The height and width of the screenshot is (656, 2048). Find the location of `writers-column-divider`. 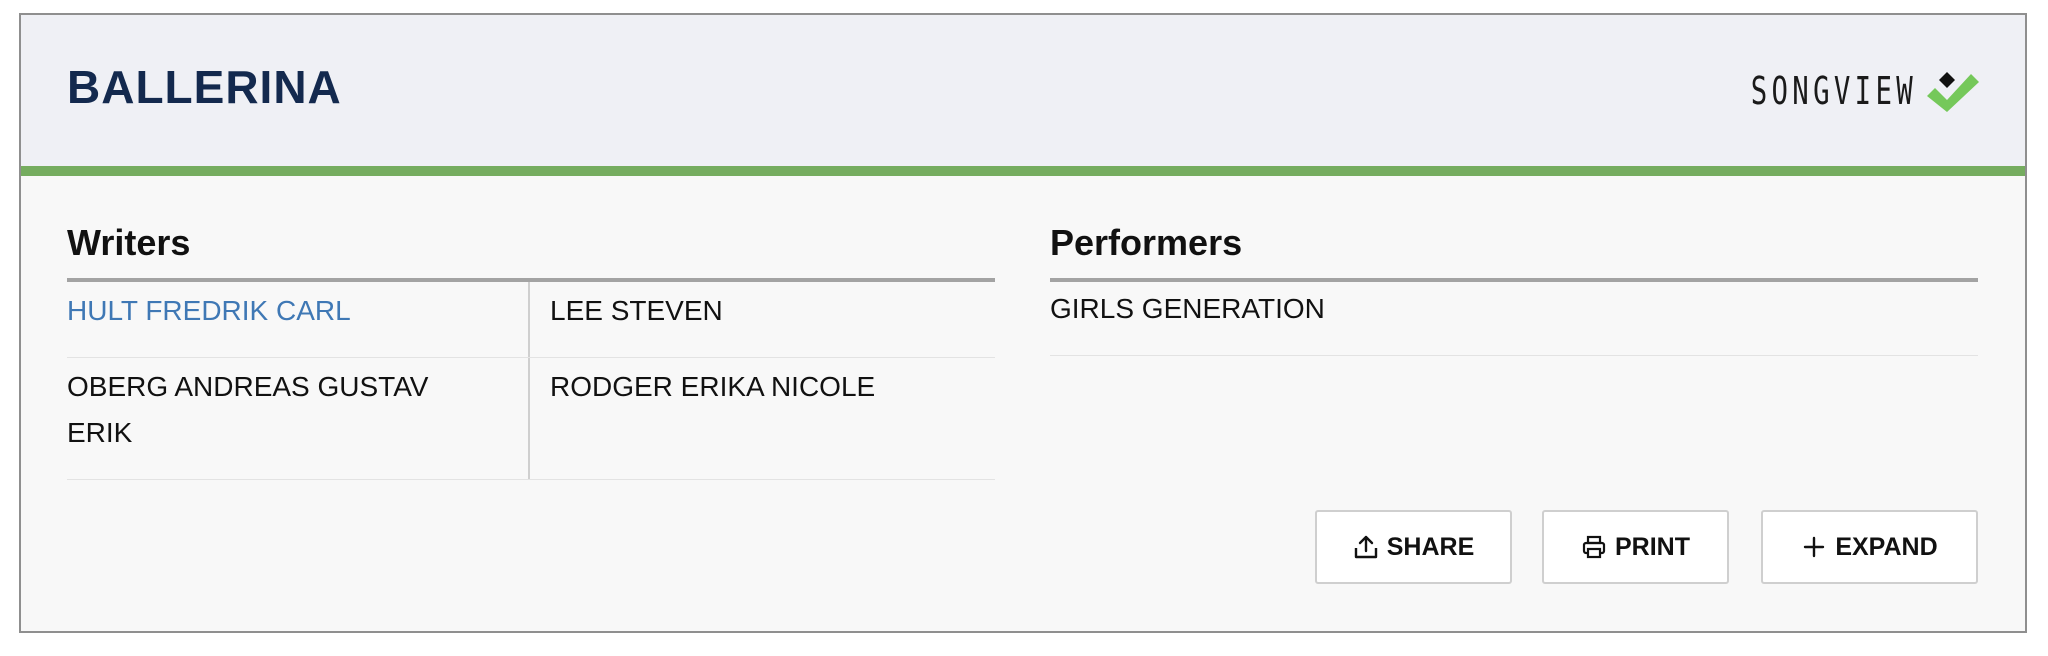

writers-column-divider is located at coordinates (529, 380).